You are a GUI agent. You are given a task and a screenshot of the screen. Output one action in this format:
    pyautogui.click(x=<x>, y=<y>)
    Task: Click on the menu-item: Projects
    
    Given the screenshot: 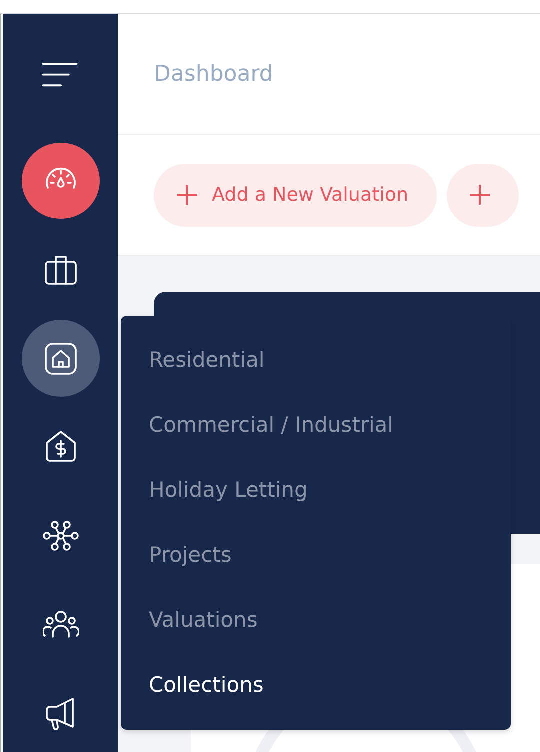 What is the action you would take?
    pyautogui.click(x=316, y=569)
    